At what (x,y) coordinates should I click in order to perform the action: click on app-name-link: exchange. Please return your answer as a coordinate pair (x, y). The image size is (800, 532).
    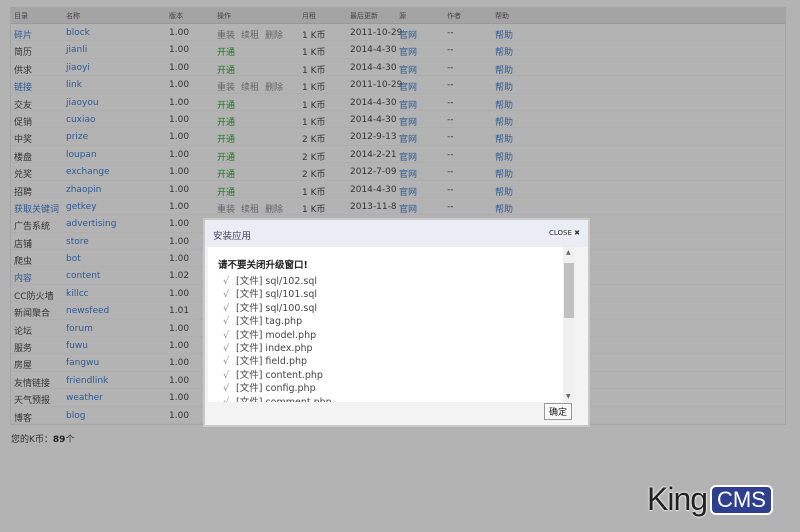
    Looking at the image, I should click on (88, 172).